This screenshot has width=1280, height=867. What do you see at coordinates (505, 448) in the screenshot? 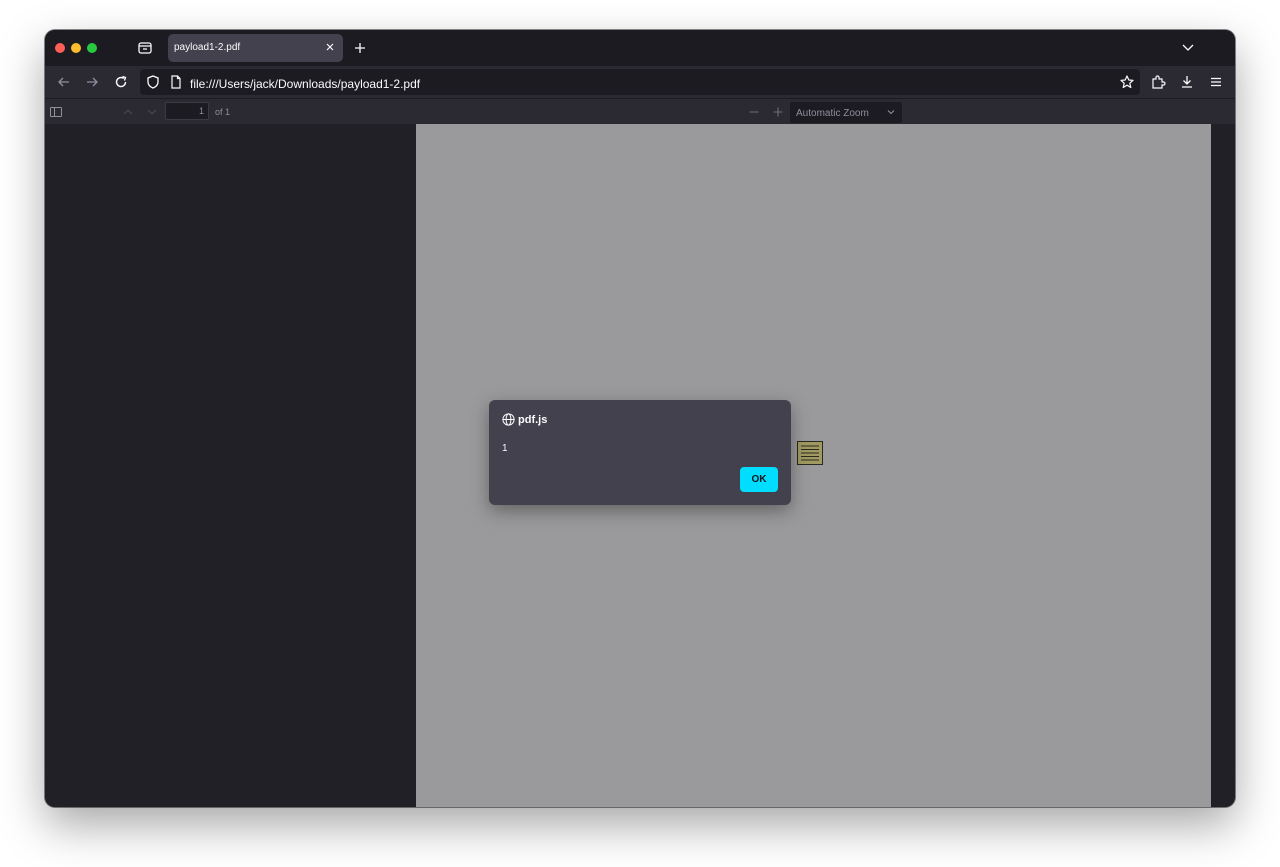
I see `dialog-message: 1` at bounding box center [505, 448].